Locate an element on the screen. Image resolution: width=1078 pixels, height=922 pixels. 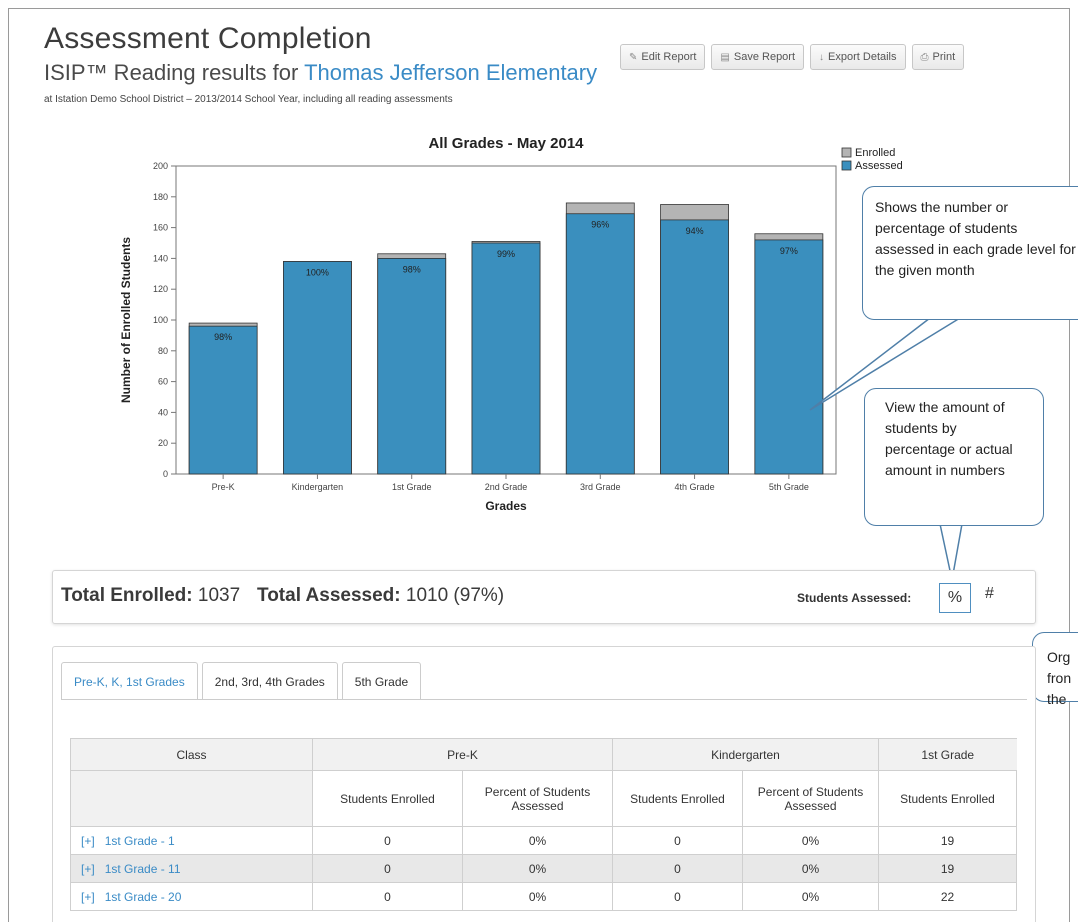
table-group-header: Class Pre-K Kindergarten 1st Grade is located at coordinates (543, 754).